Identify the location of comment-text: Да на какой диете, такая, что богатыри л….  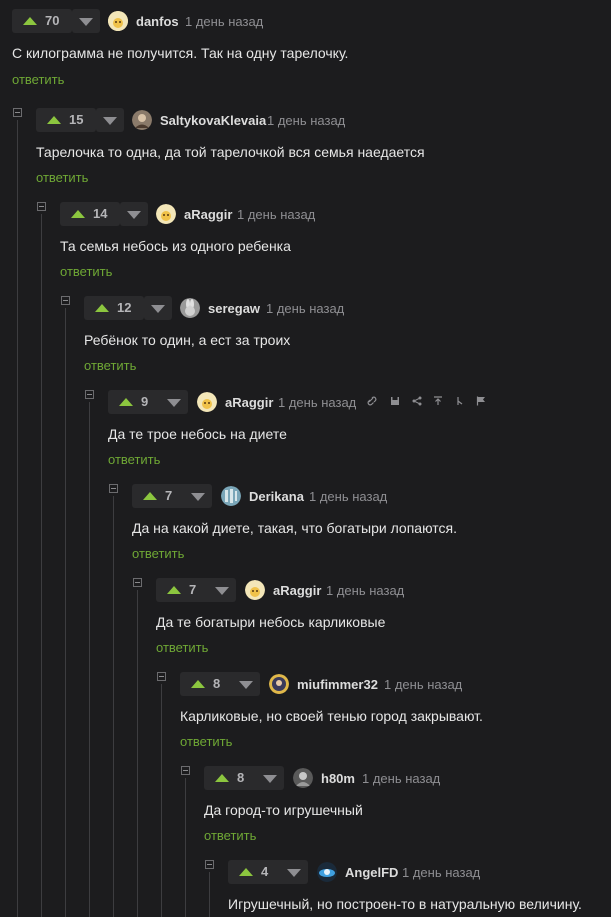
(294, 528).